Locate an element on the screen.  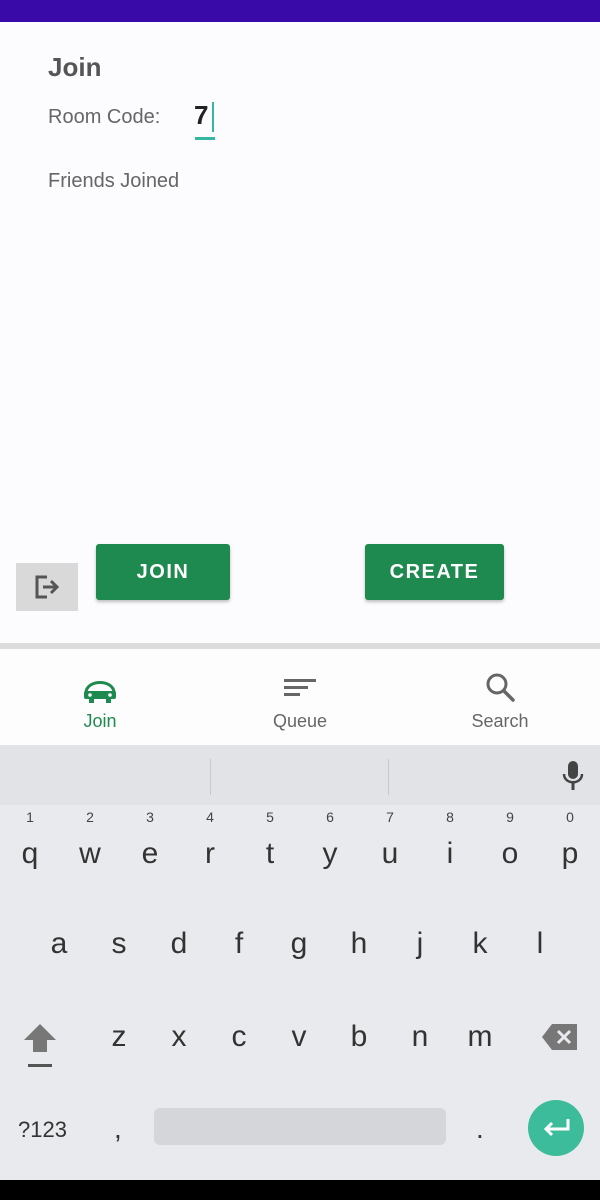
nav-item-join: Join is located at coordinates (100, 697).